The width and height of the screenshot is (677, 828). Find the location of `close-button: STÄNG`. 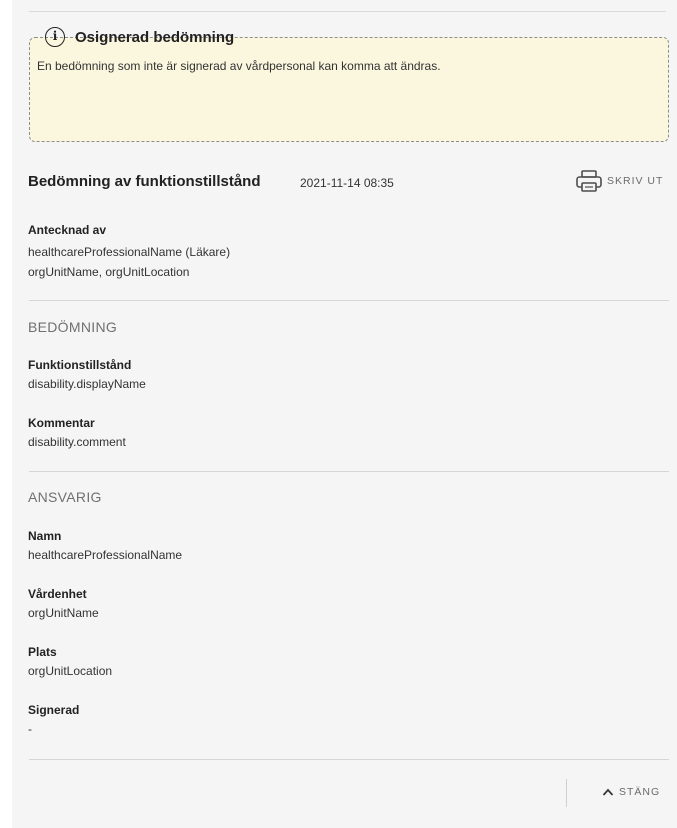

close-button: STÄNG is located at coordinates (631, 792).